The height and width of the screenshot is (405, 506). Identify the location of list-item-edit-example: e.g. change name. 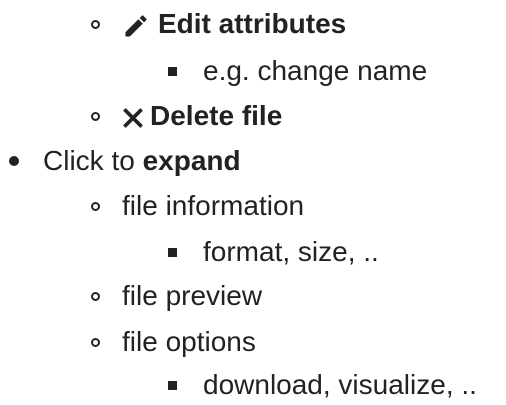
(253, 71).